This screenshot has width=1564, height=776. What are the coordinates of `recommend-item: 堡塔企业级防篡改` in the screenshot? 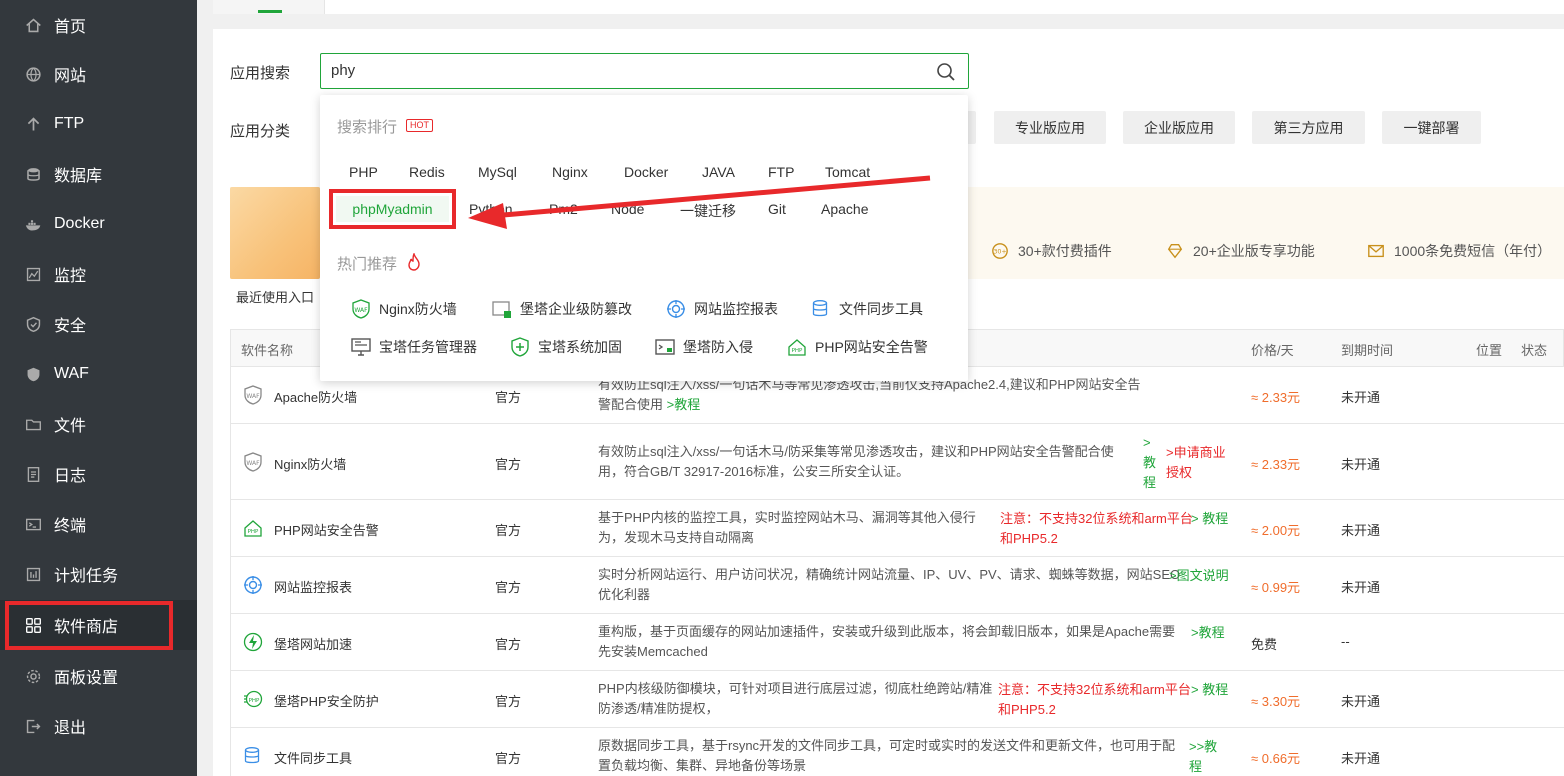 It's located at (562, 309).